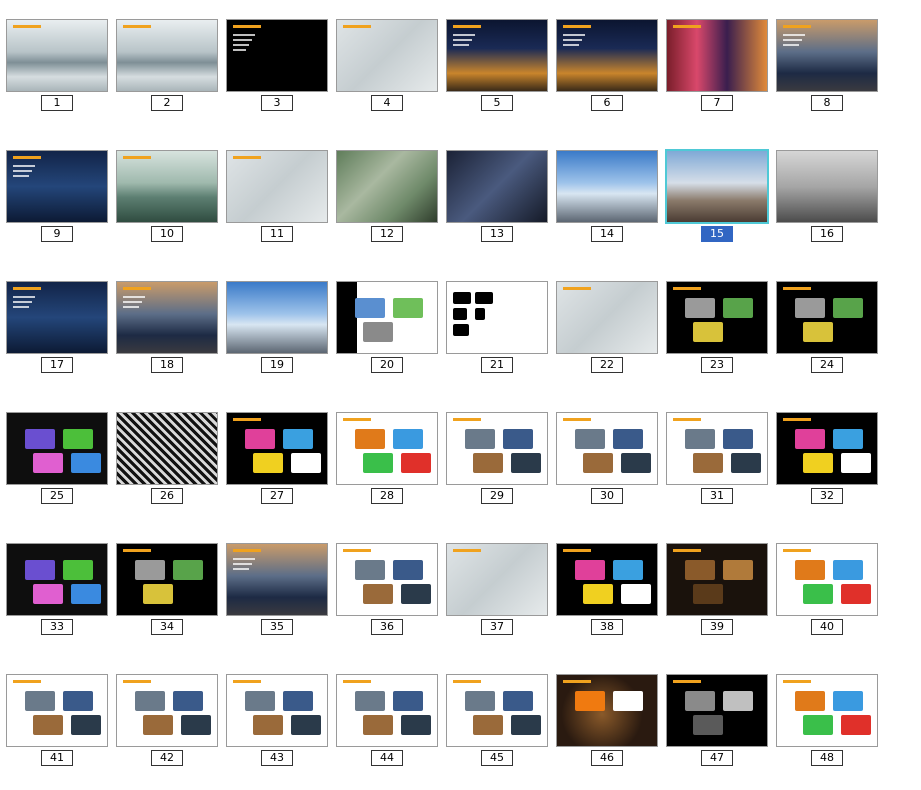 This screenshot has height=790, width=921. I want to click on slide-thumbnail-40: 40, so click(827, 591).